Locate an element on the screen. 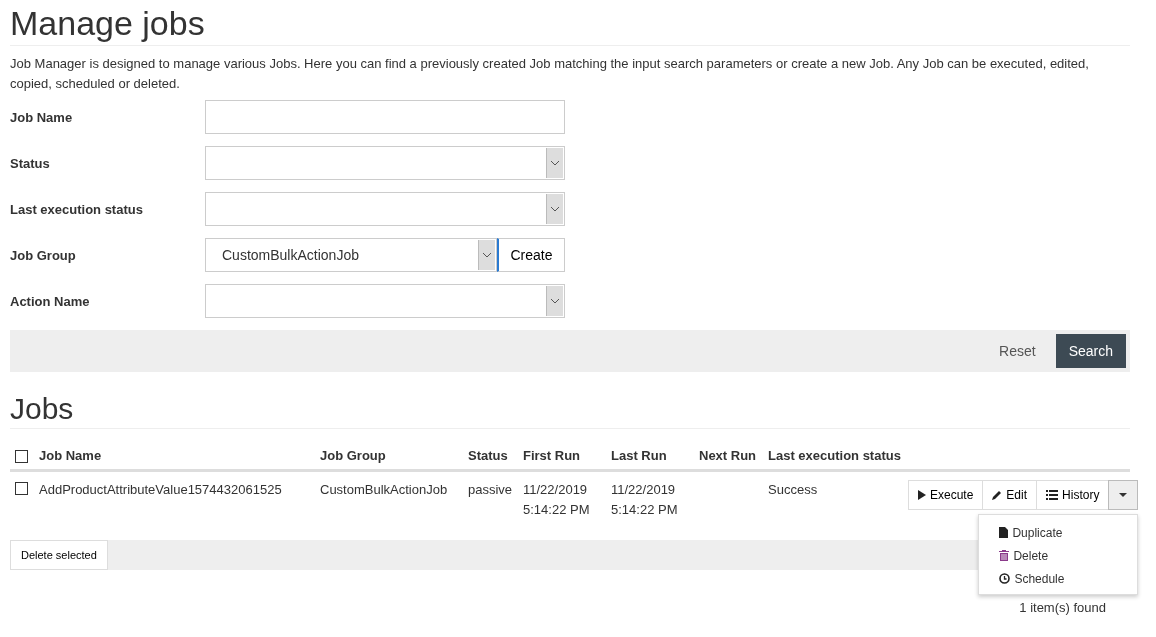 The height and width of the screenshot is (637, 1156). clock-icon is located at coordinates (1005, 578).